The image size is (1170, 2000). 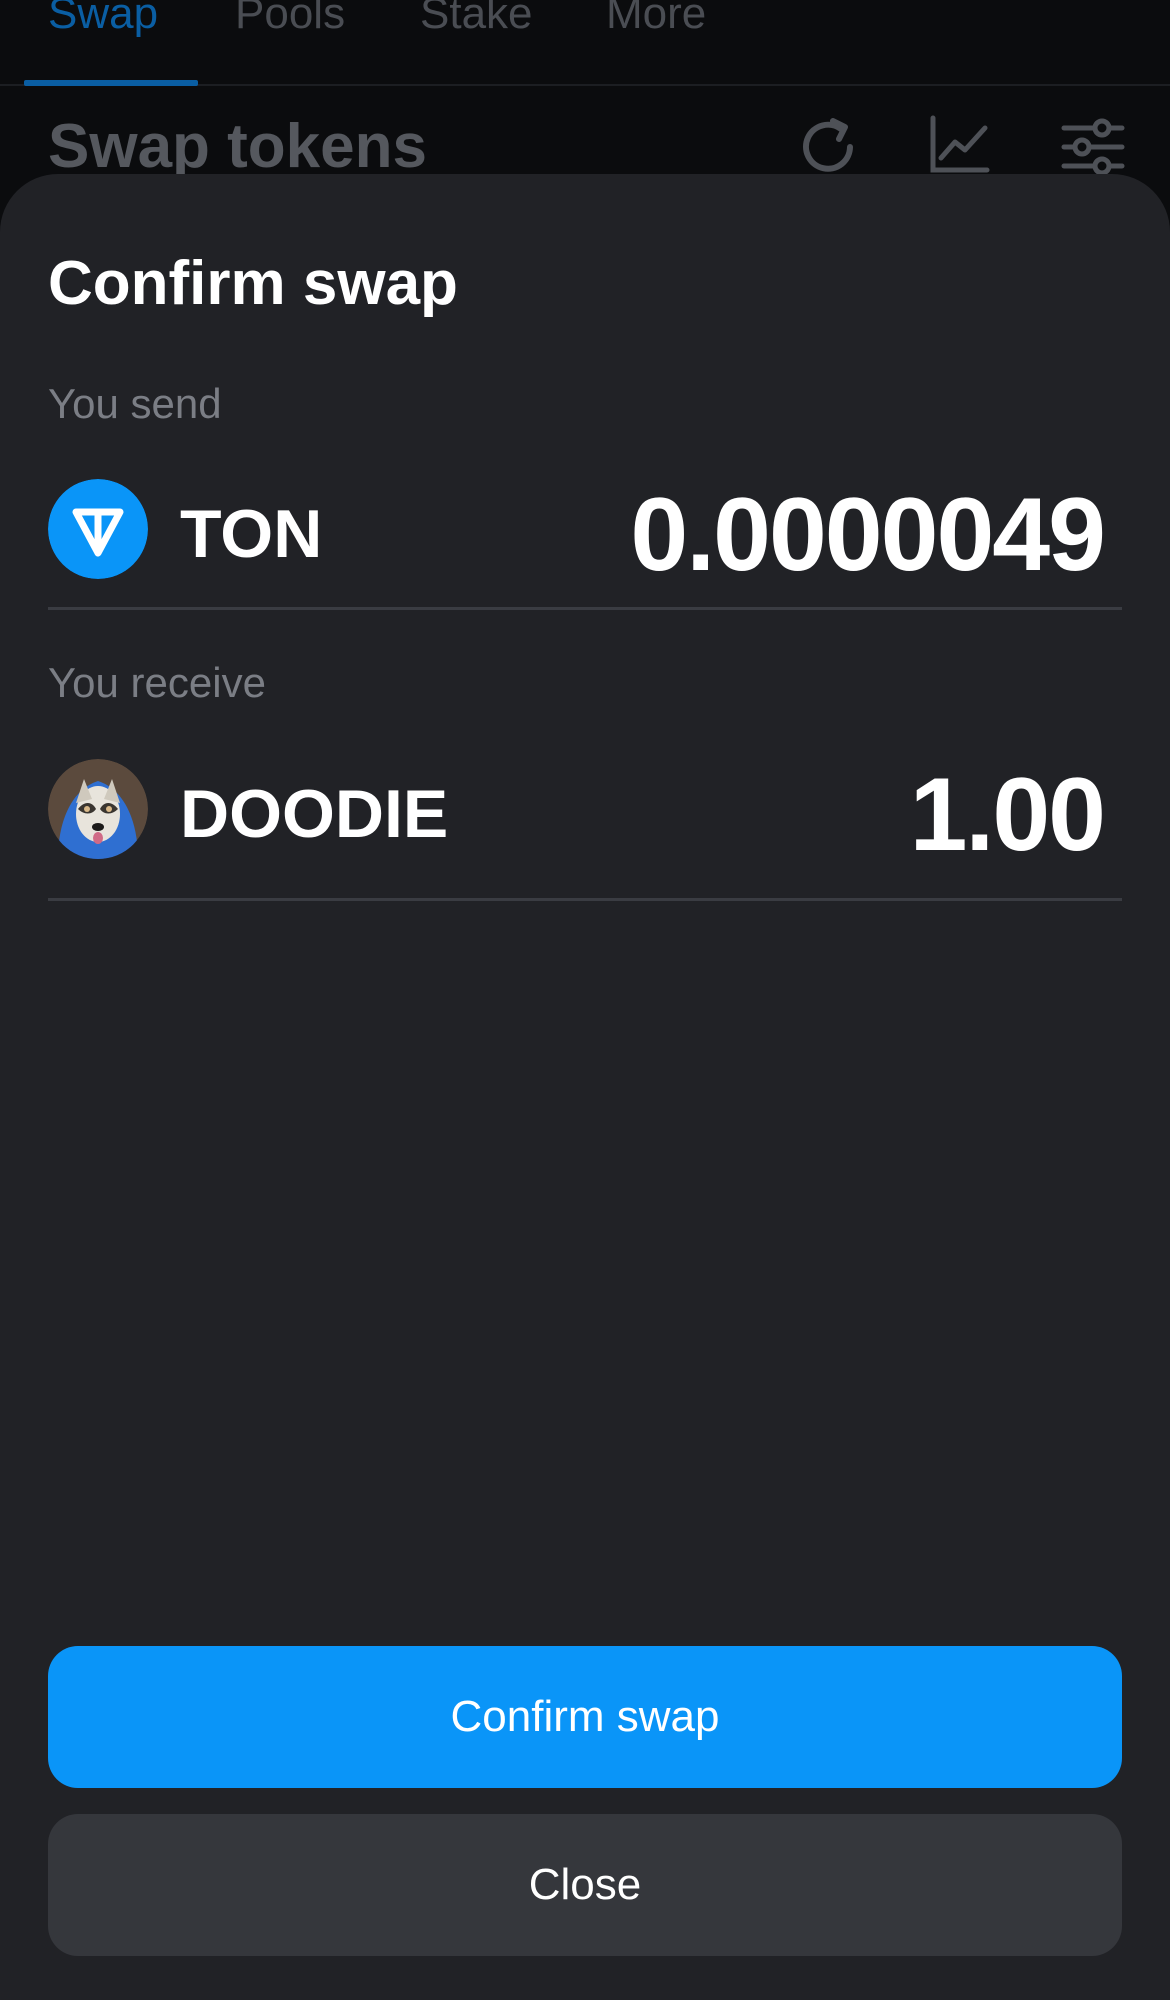 I want to click on send-label: You send, so click(x=135, y=403).